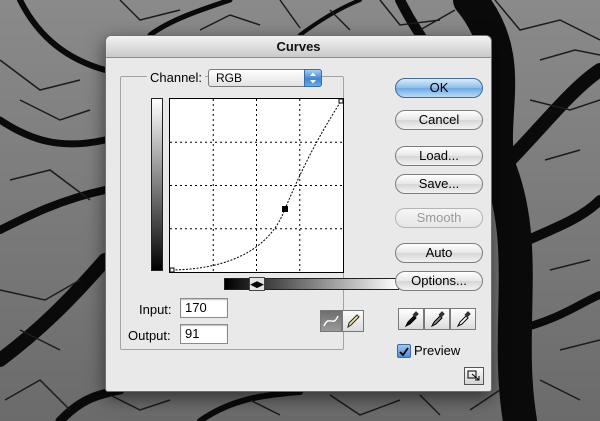 The image size is (600, 421). I want to click on checkmark-icon, so click(404, 352).